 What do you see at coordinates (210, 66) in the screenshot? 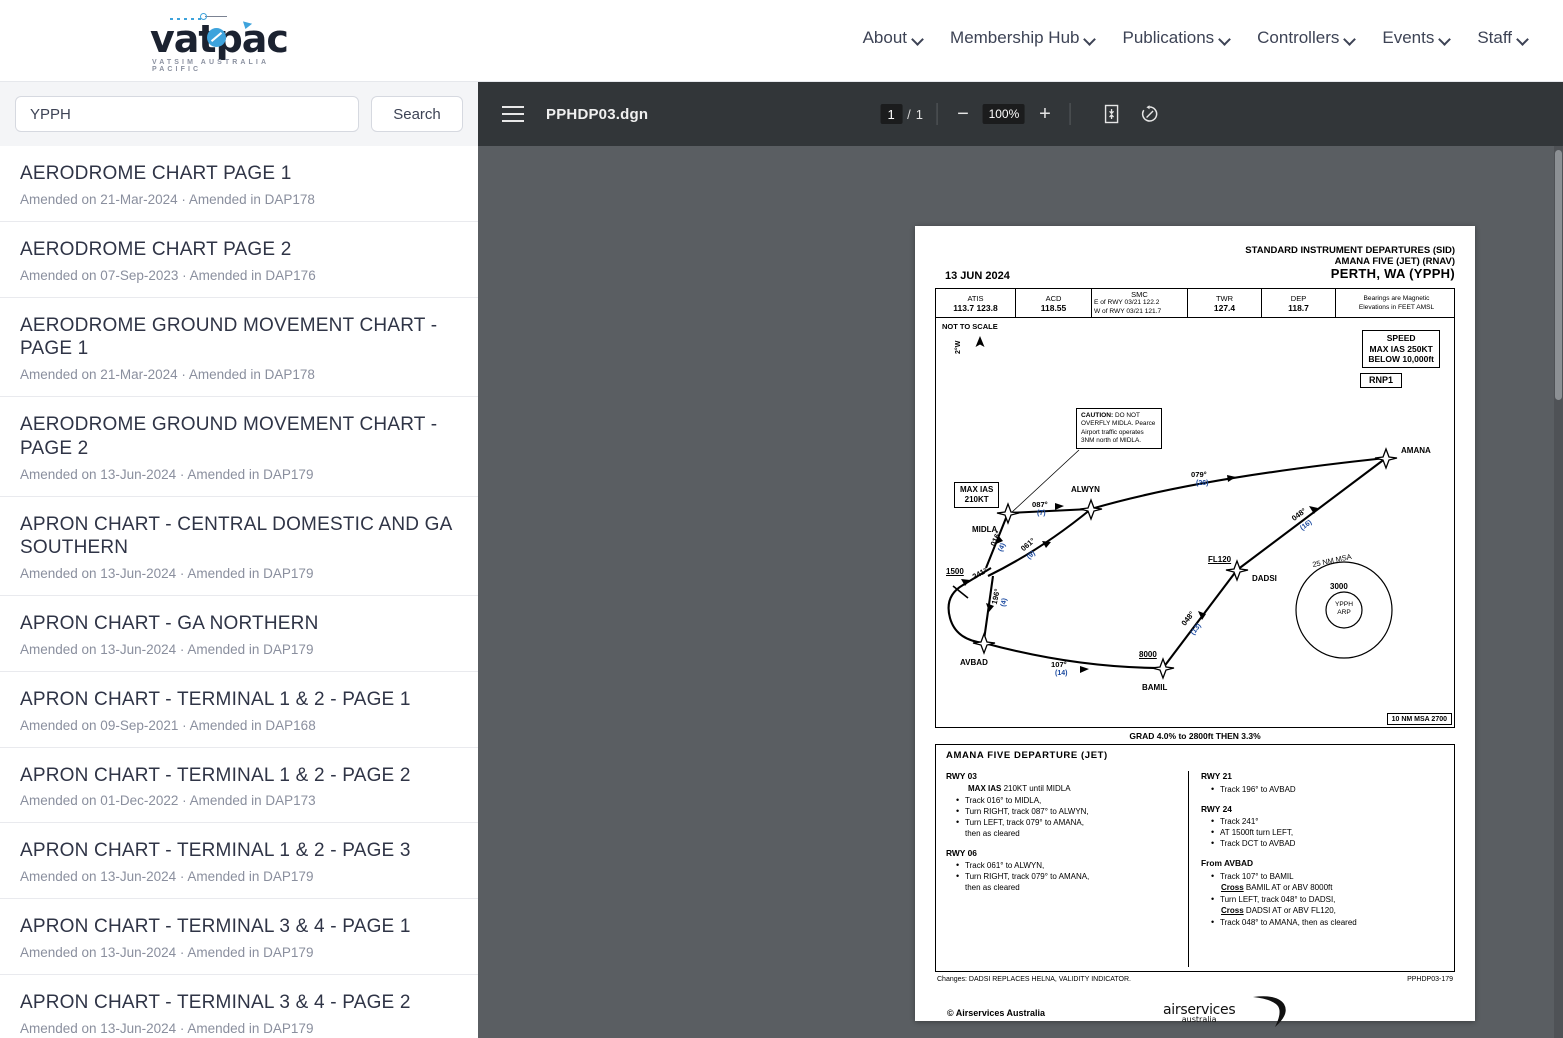
I see `logo-tagline: VATSIM AUSTRALIA PACIFIC` at bounding box center [210, 66].